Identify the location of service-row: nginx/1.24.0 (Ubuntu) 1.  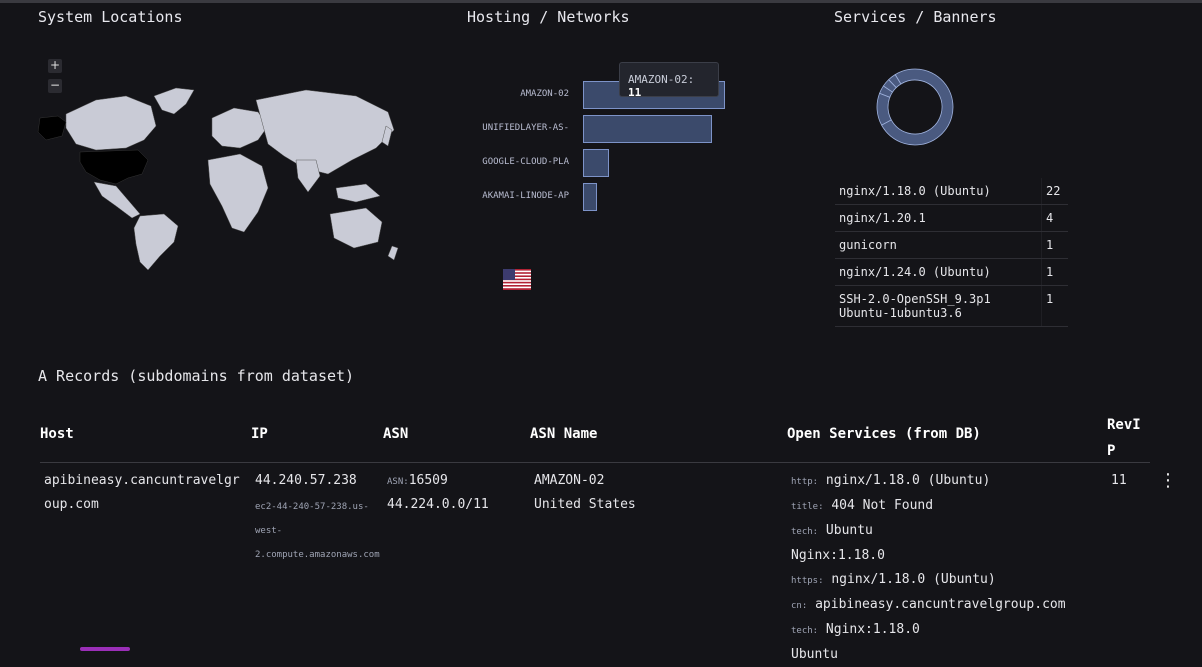
(951, 272).